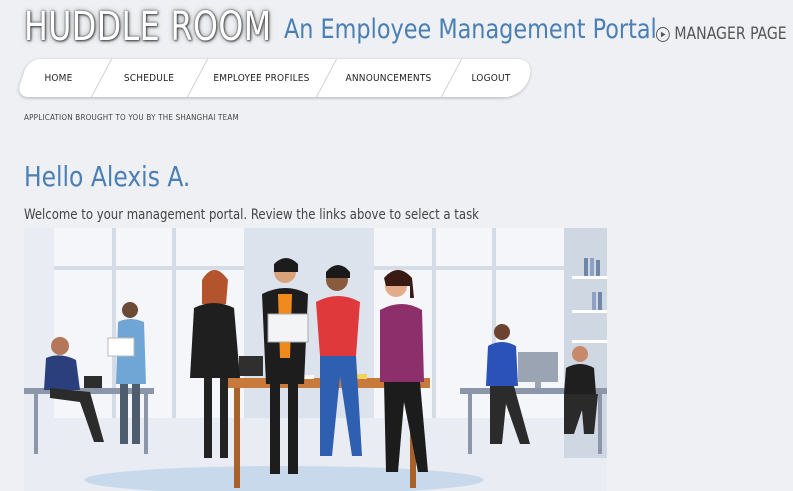 Image resolution: width=793 pixels, height=491 pixels. Describe the element at coordinates (148, 27) in the screenshot. I see `app-brand-title: HUDDLE ROOM` at that location.